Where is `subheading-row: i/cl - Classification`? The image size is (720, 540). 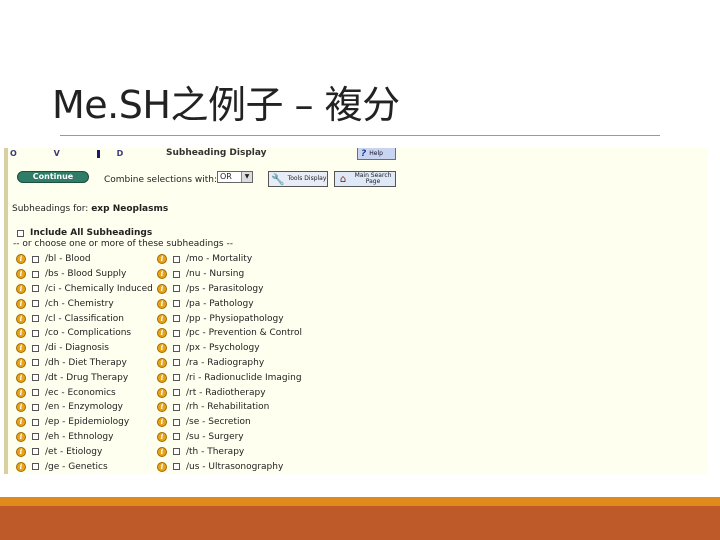
subheading-row: i/cl - Classification is located at coordinates (84, 318).